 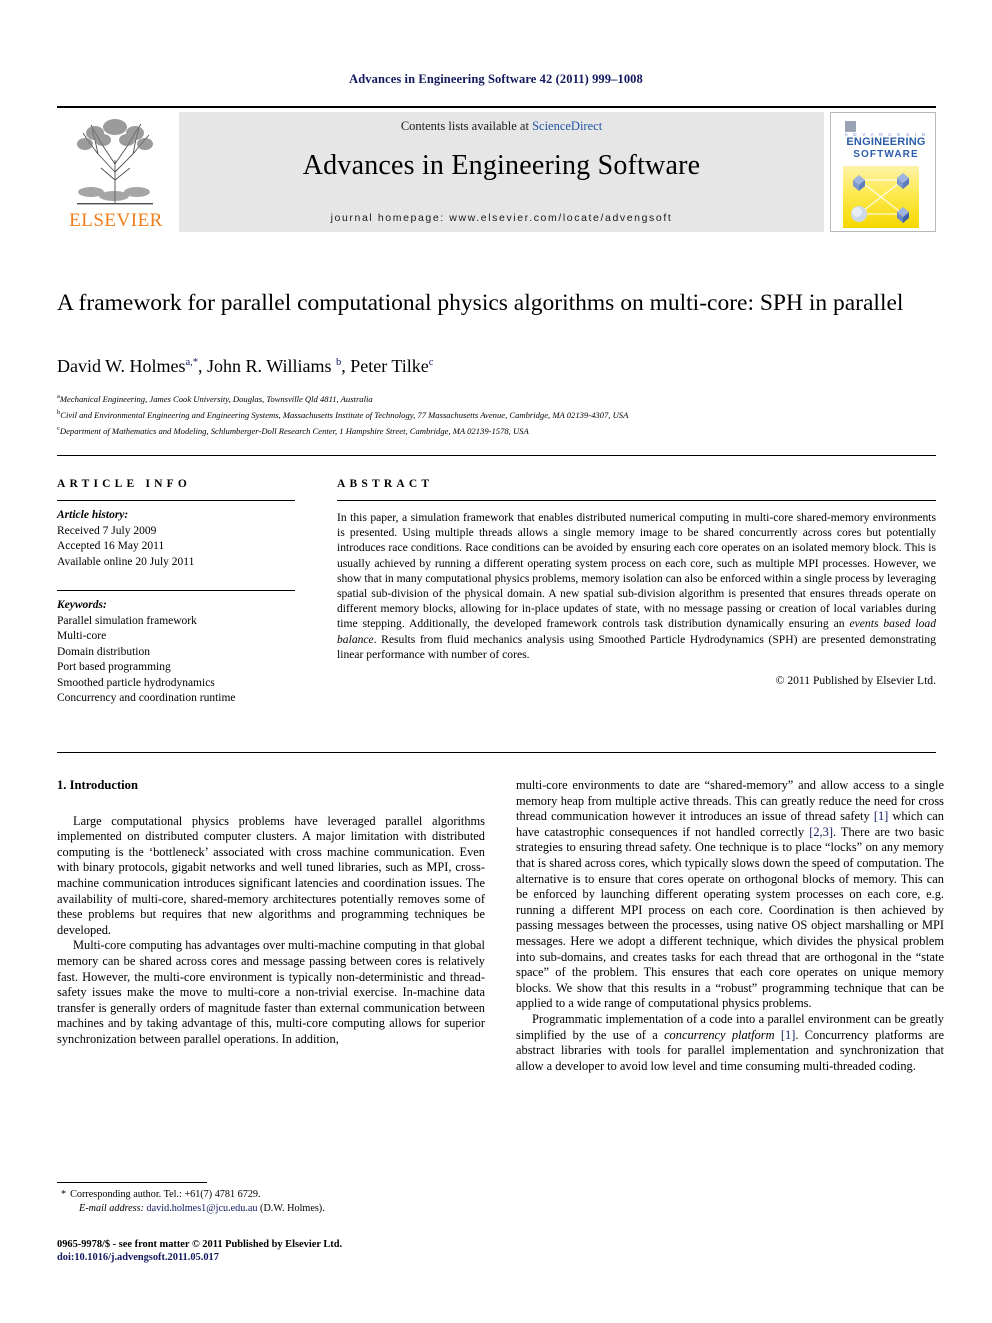 I want to click on sciencedirect-link: ScienceDirect, so click(x=567, y=126).